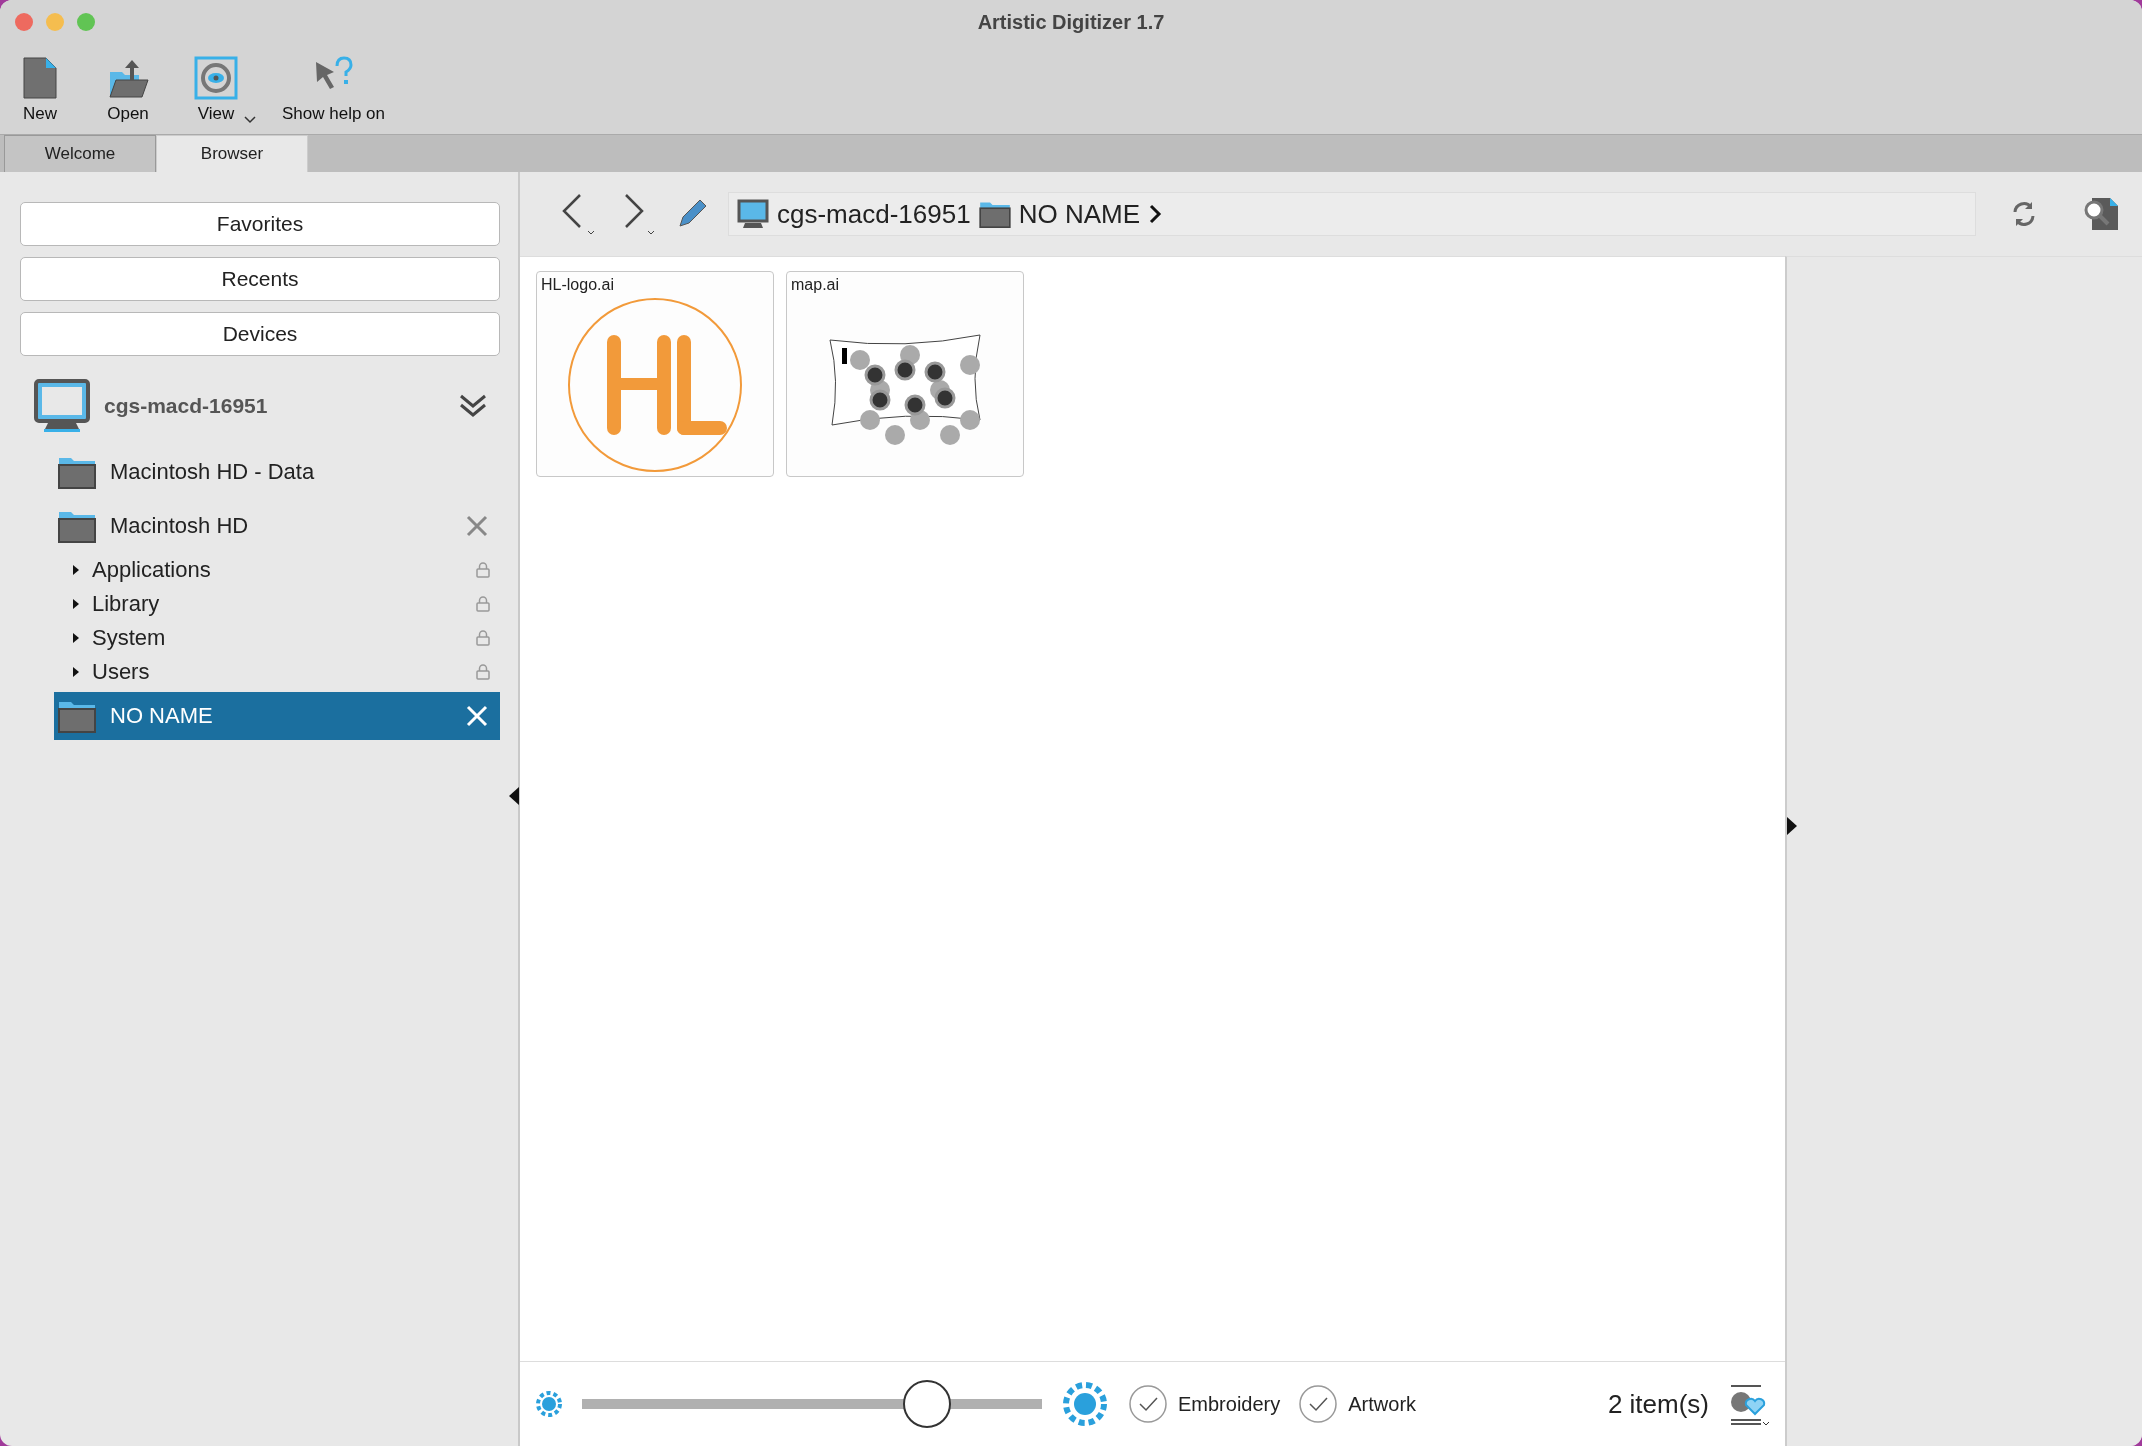 The image size is (2142, 1446). What do you see at coordinates (1792, 826) in the screenshot?
I see `expand-handle-icon` at bounding box center [1792, 826].